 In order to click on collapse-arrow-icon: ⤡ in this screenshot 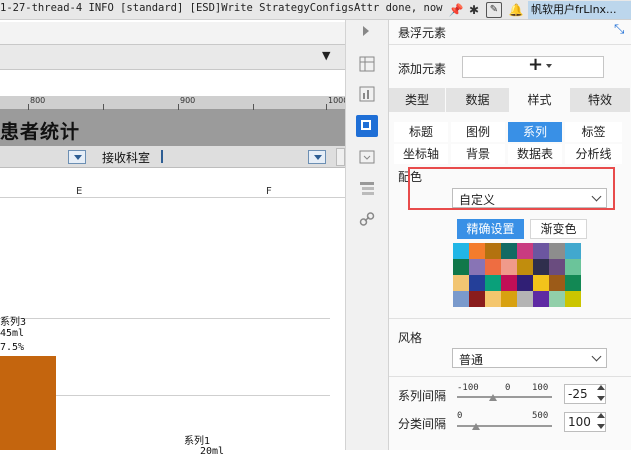, I will do `click(619, 29)`.